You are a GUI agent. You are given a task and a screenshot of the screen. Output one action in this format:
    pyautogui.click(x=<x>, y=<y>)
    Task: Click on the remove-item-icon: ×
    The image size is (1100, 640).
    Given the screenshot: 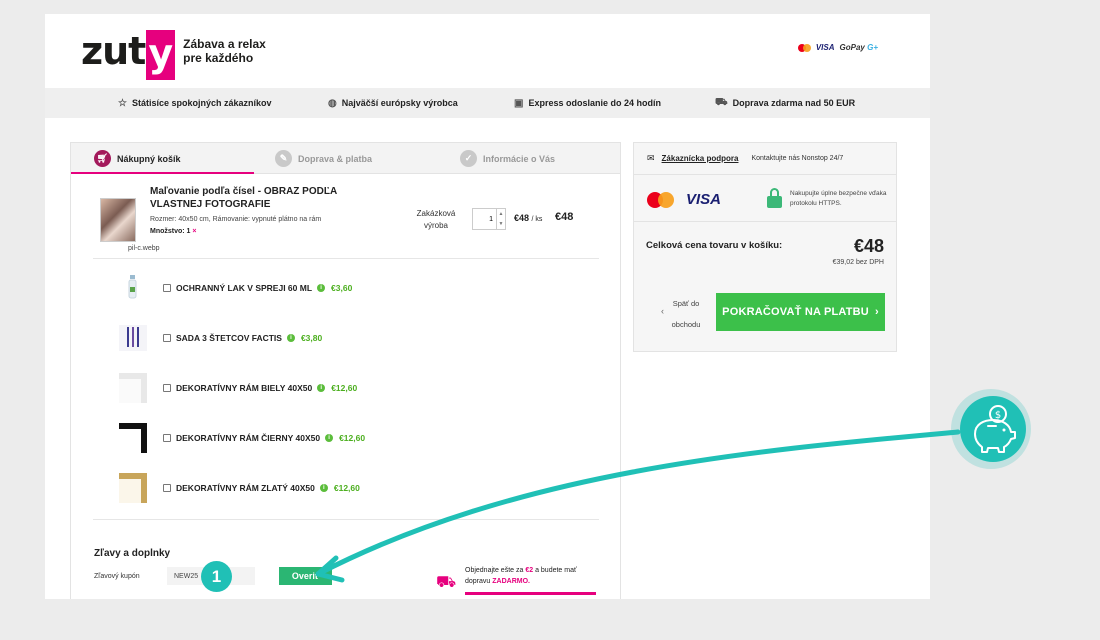 What is the action you would take?
    pyautogui.click(x=194, y=231)
    